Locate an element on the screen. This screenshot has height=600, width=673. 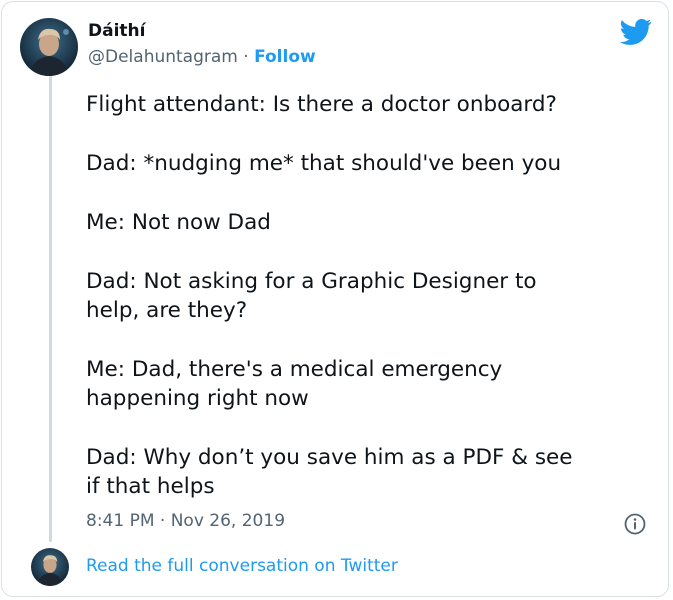
author-display-name: Dáithí is located at coordinates (116, 31).